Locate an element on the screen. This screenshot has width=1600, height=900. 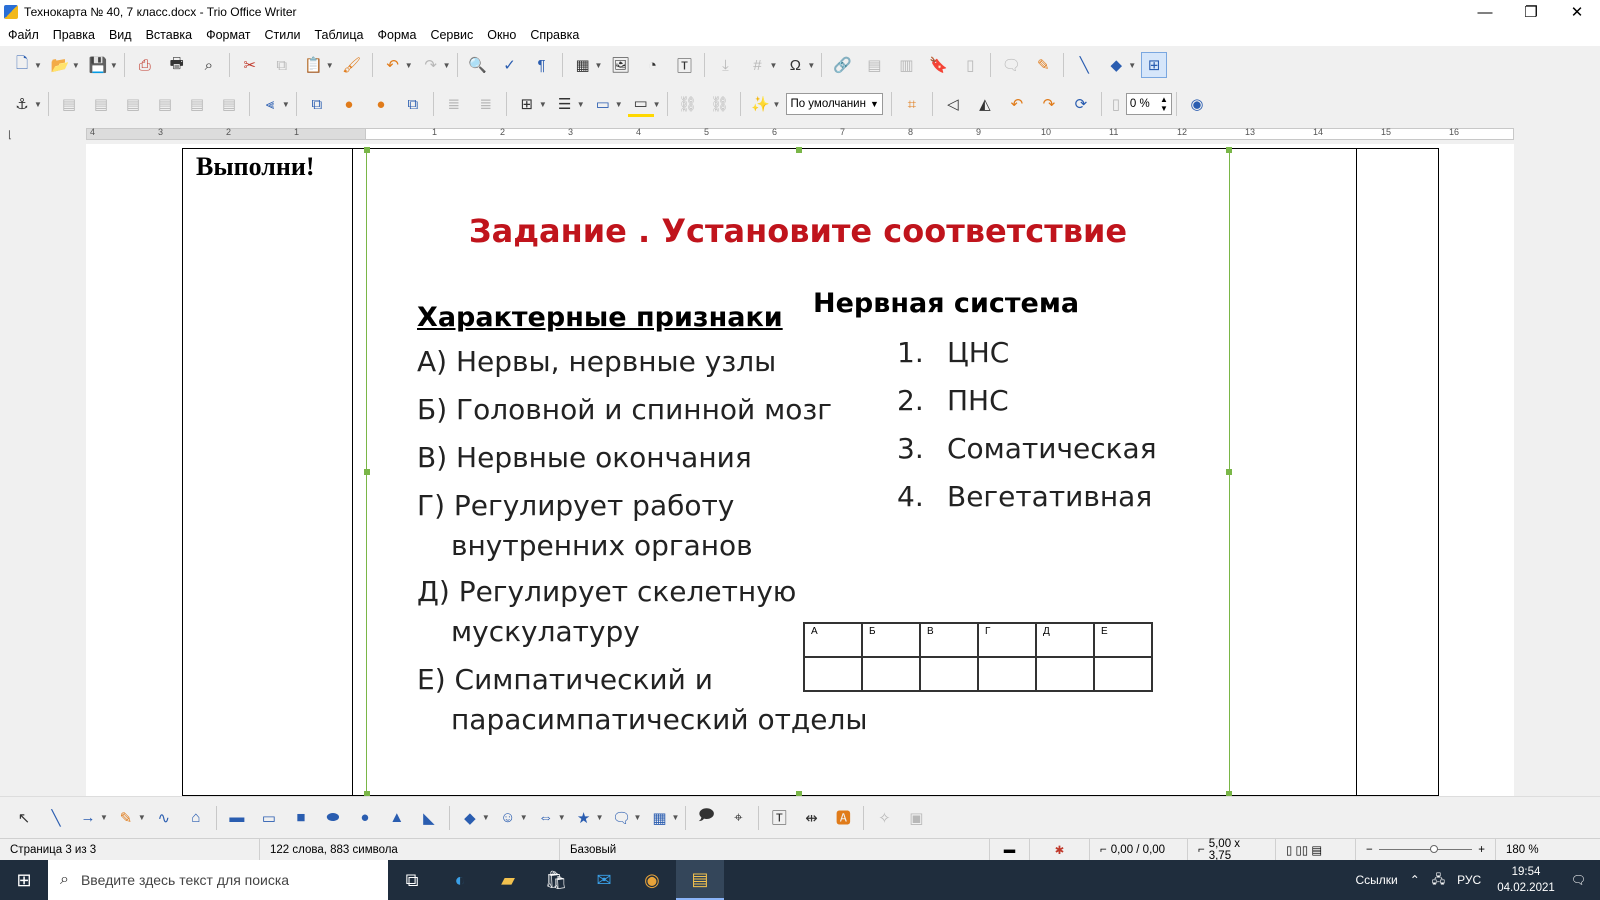
block-arrows-icon: ⇔ is located at coordinates (546, 818).